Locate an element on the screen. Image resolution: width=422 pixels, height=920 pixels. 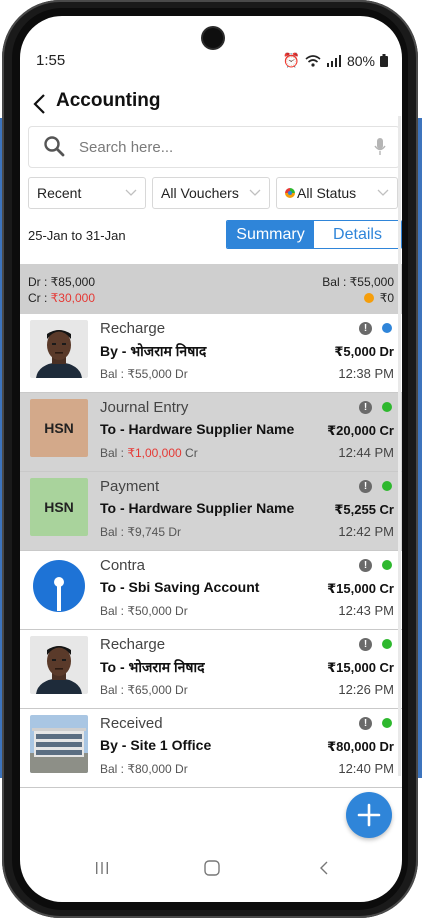
sort-dropdown: Recent is located at coordinates (87, 193).